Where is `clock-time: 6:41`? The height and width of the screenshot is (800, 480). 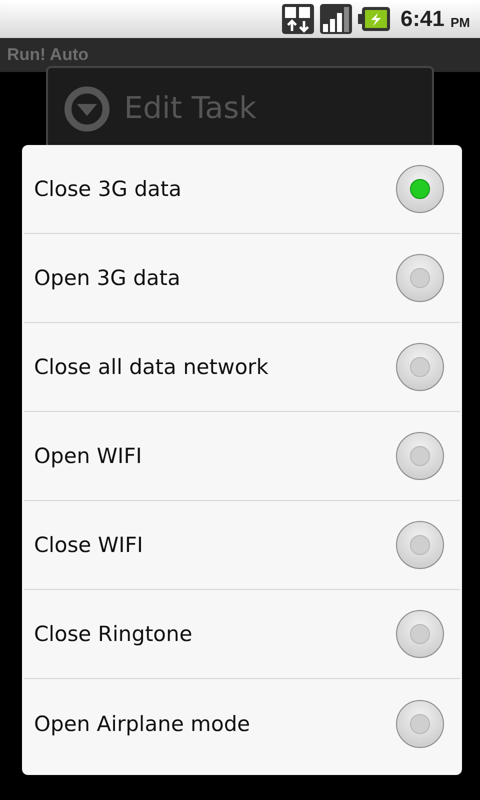
clock-time: 6:41 is located at coordinates (422, 19).